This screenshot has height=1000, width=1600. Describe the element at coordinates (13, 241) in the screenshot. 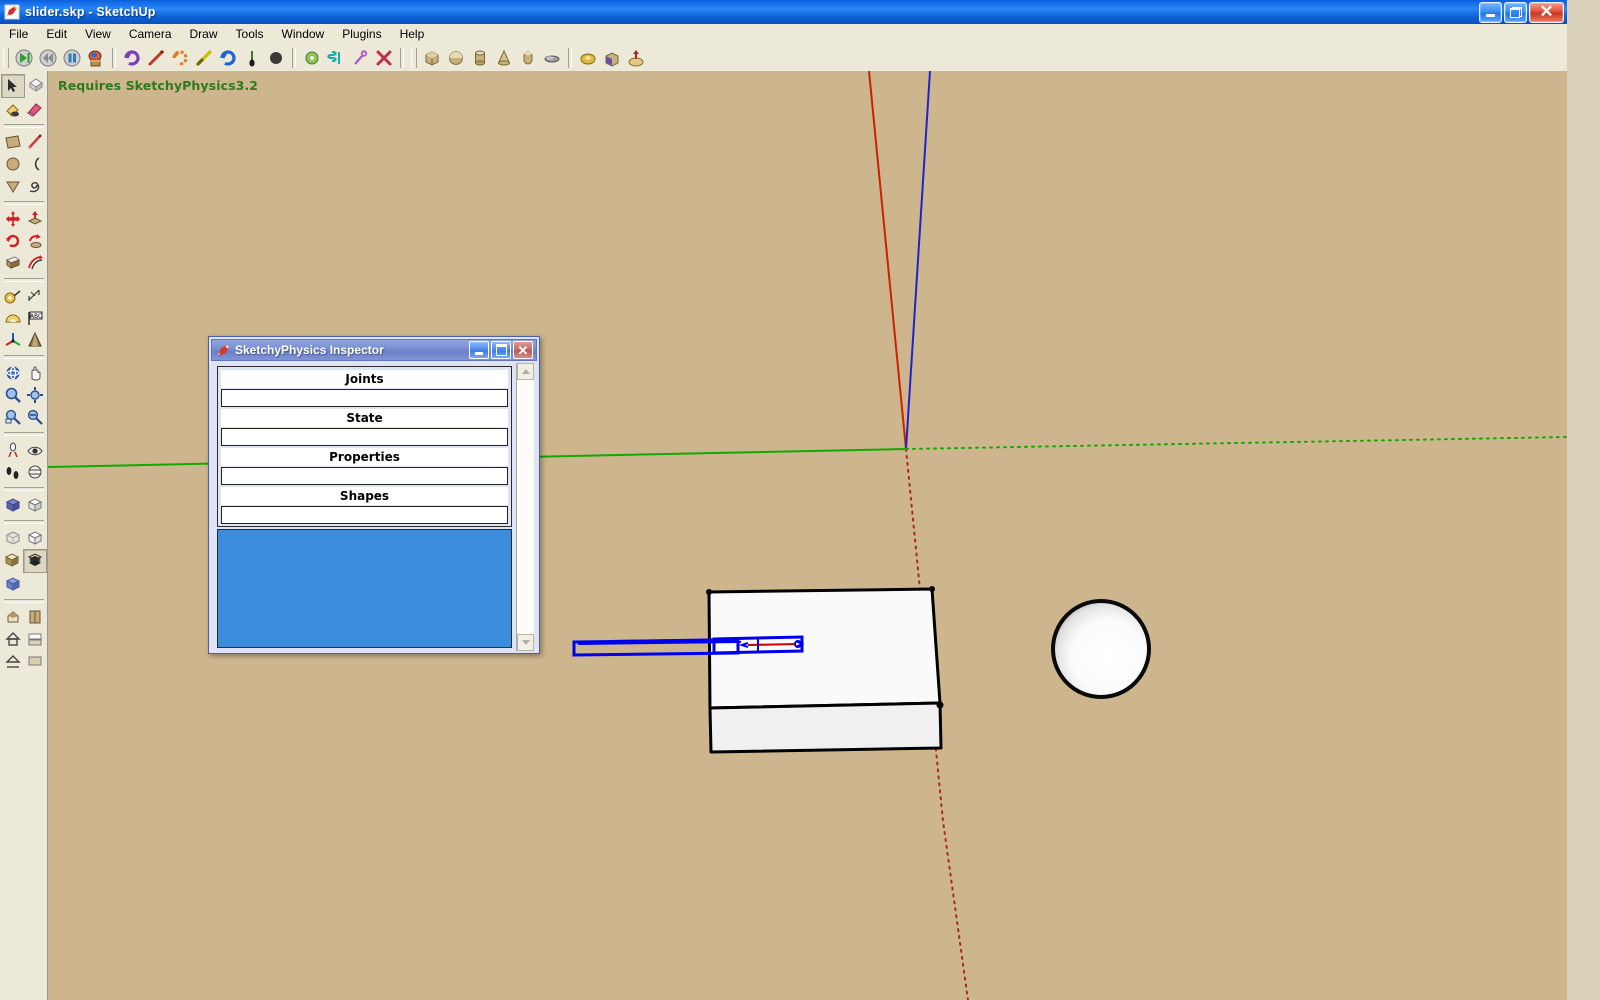

I see `rotate-icon` at that location.